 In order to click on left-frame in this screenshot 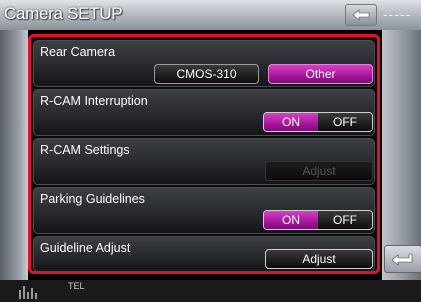, I will do `click(14, 155)`.